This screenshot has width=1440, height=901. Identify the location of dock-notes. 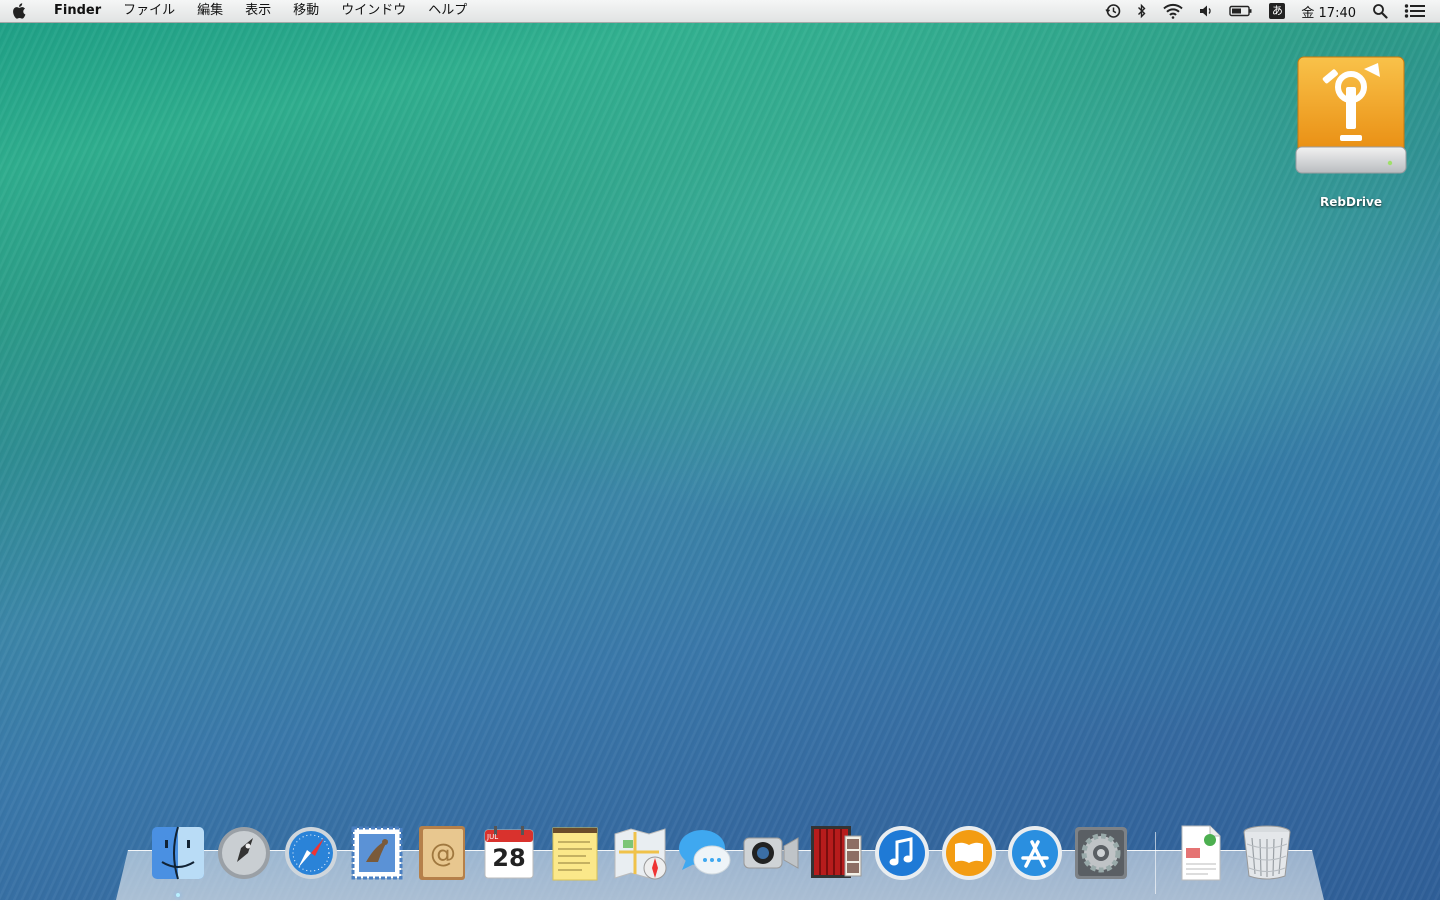
(575, 852).